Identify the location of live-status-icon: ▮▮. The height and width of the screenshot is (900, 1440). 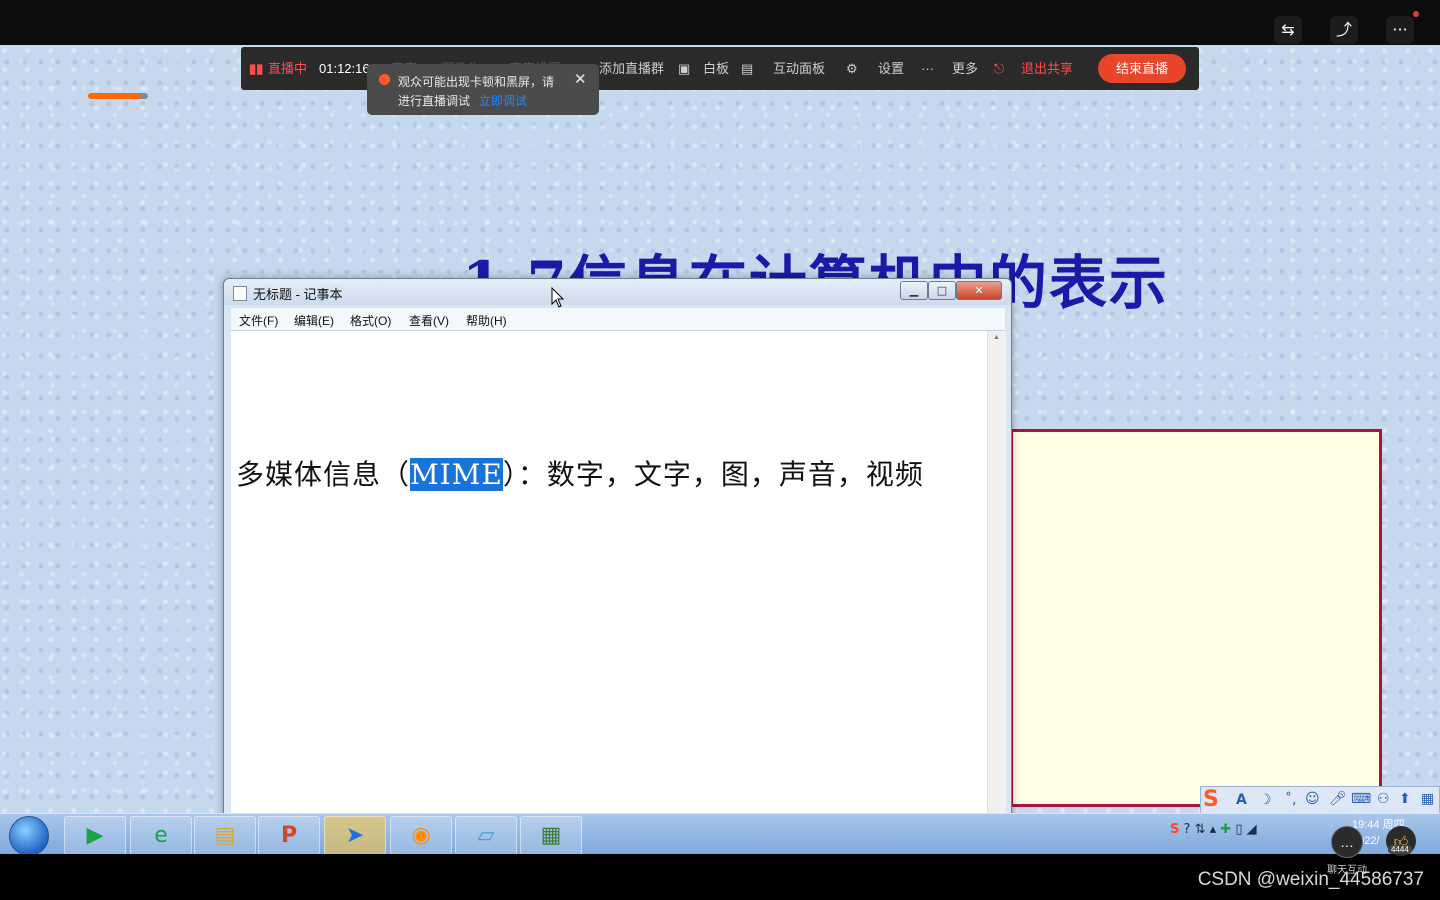
(256, 68).